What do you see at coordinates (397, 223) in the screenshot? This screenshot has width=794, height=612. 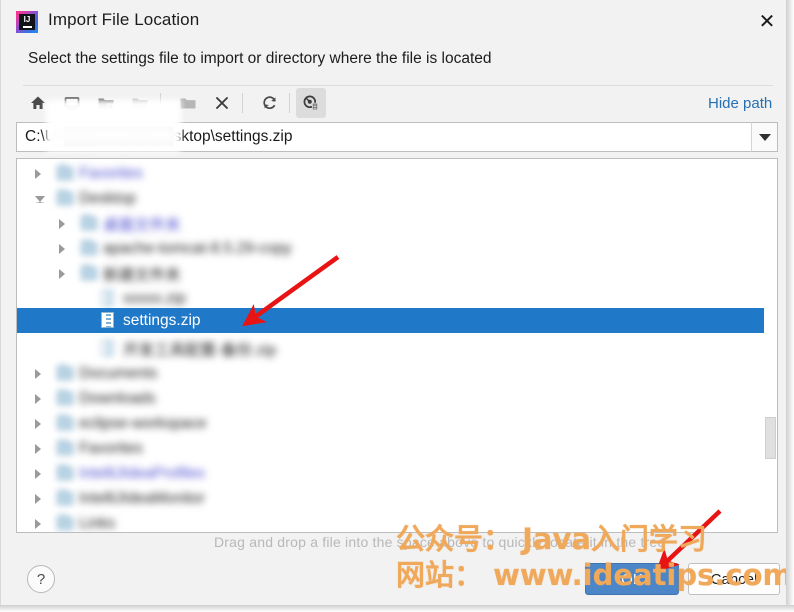 I see `tree-row: 桌面文件夹` at bounding box center [397, 223].